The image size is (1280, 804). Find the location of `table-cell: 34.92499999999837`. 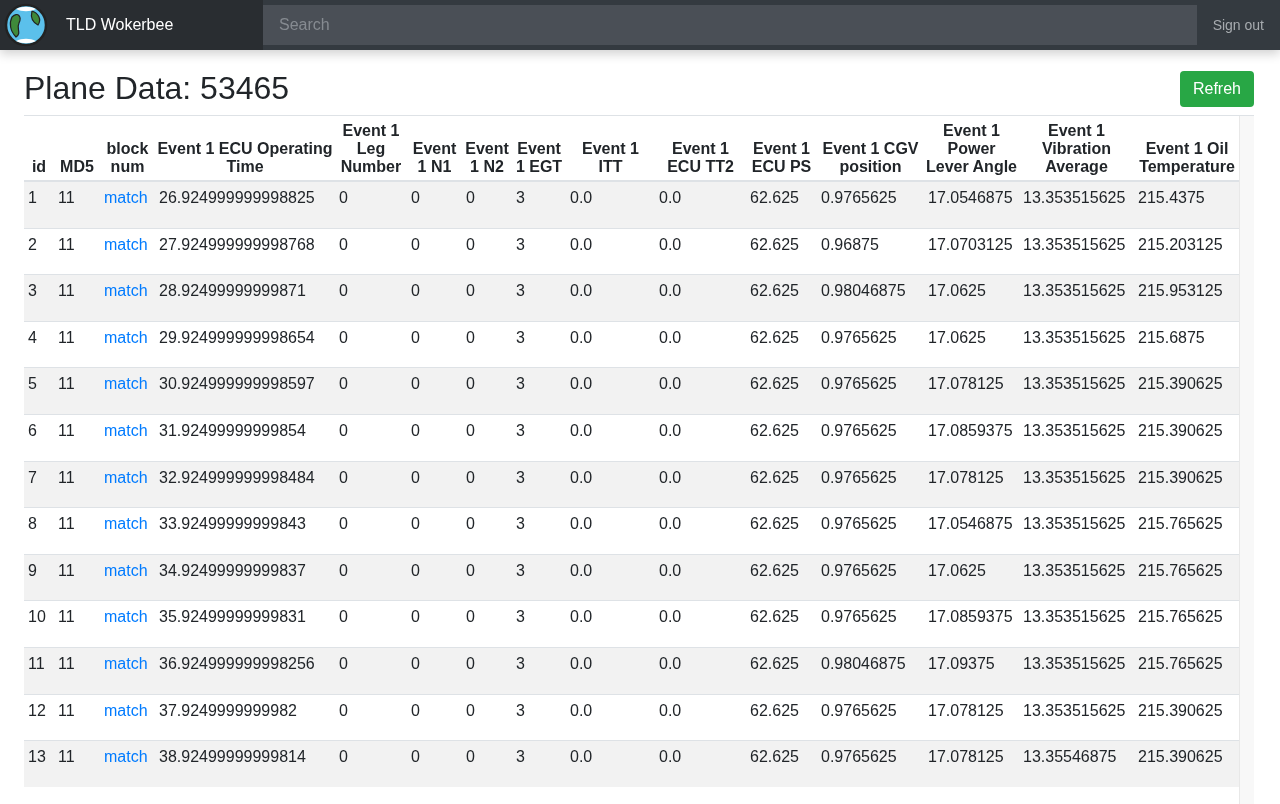

table-cell: 34.92499999999837 is located at coordinates (245, 577).